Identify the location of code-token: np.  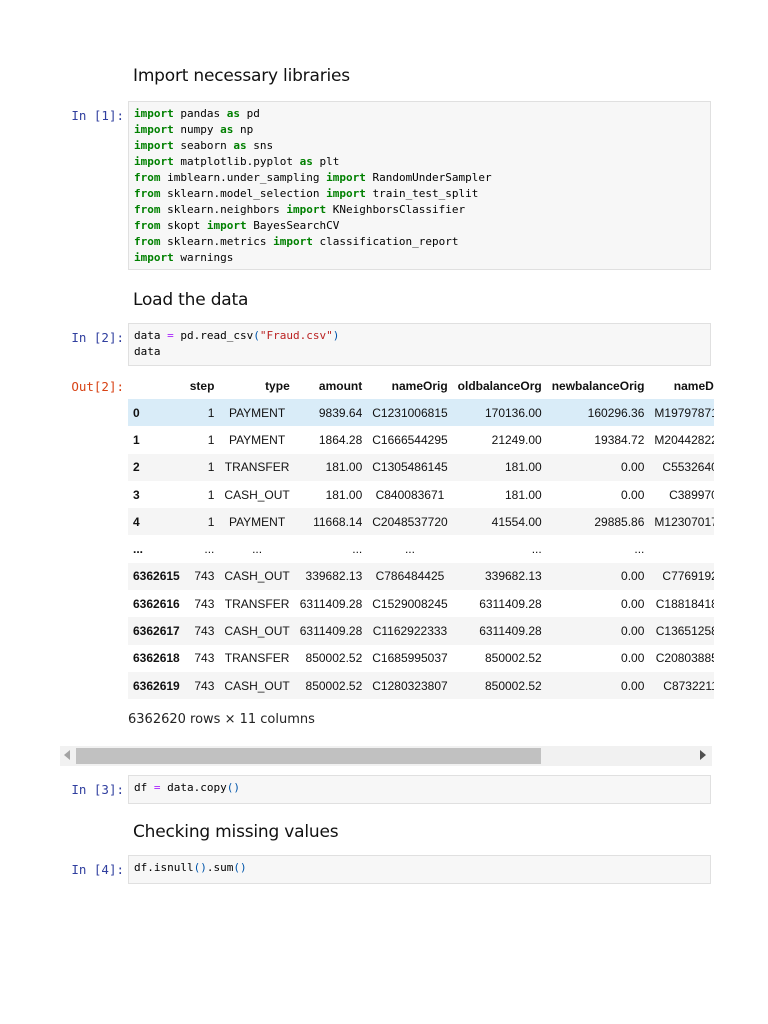
(243, 129).